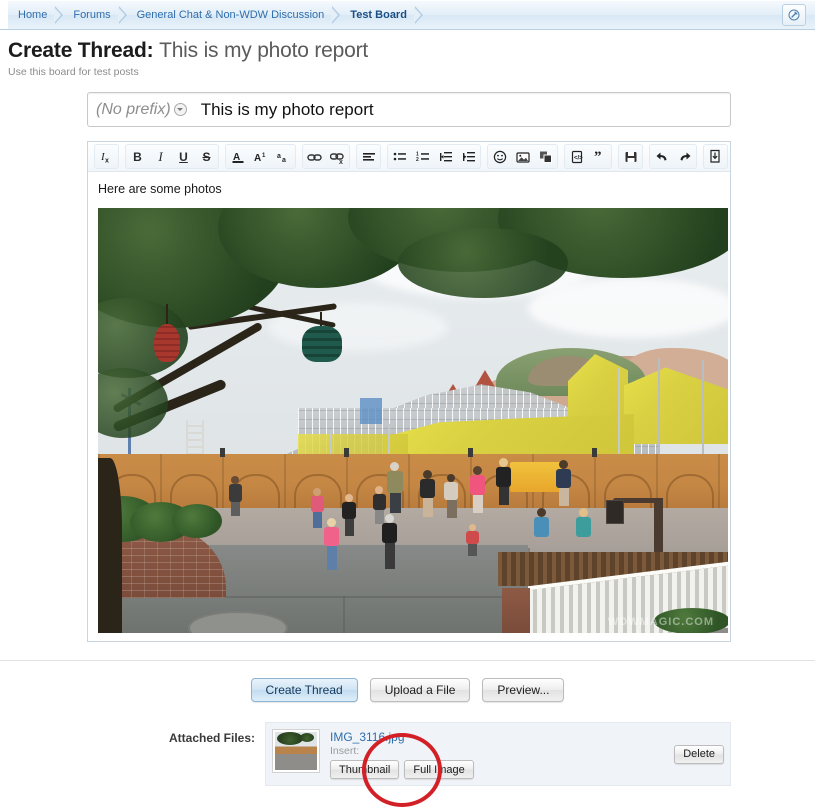 This screenshot has height=807, width=815. Describe the element at coordinates (684, 156) in the screenshot. I see `redo-icon` at that location.